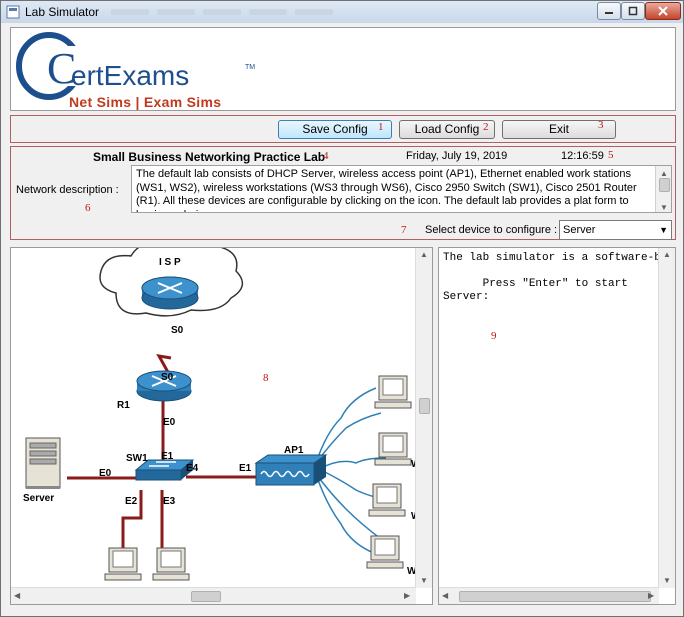  I want to click on r1-s0-label: S0, so click(167, 377).